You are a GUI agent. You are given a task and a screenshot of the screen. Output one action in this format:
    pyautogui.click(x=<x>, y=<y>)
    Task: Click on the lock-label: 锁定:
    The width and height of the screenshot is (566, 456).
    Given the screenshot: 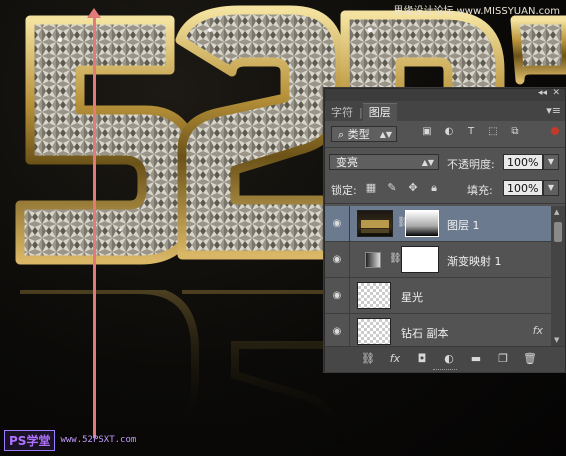 What is the action you would take?
    pyautogui.click(x=344, y=190)
    